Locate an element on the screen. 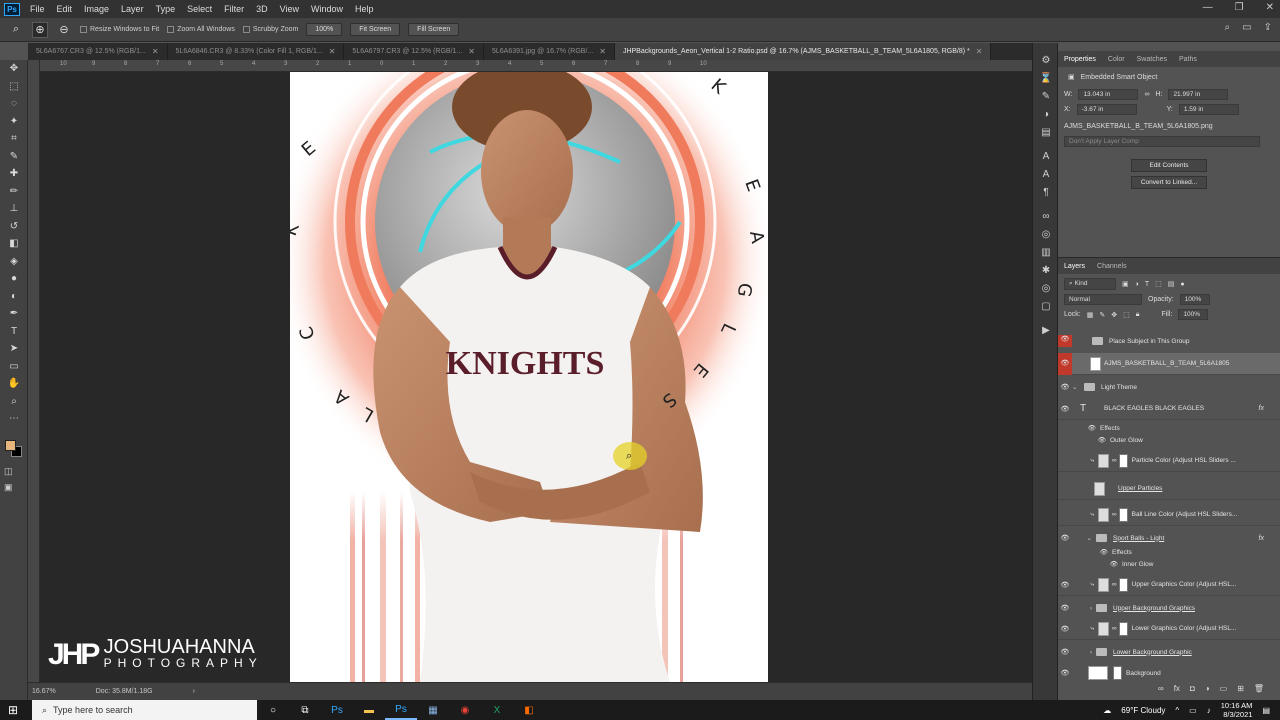 This screenshot has height=720, width=1280. actions-panel-icon: ▢ is located at coordinates (1046, 306).